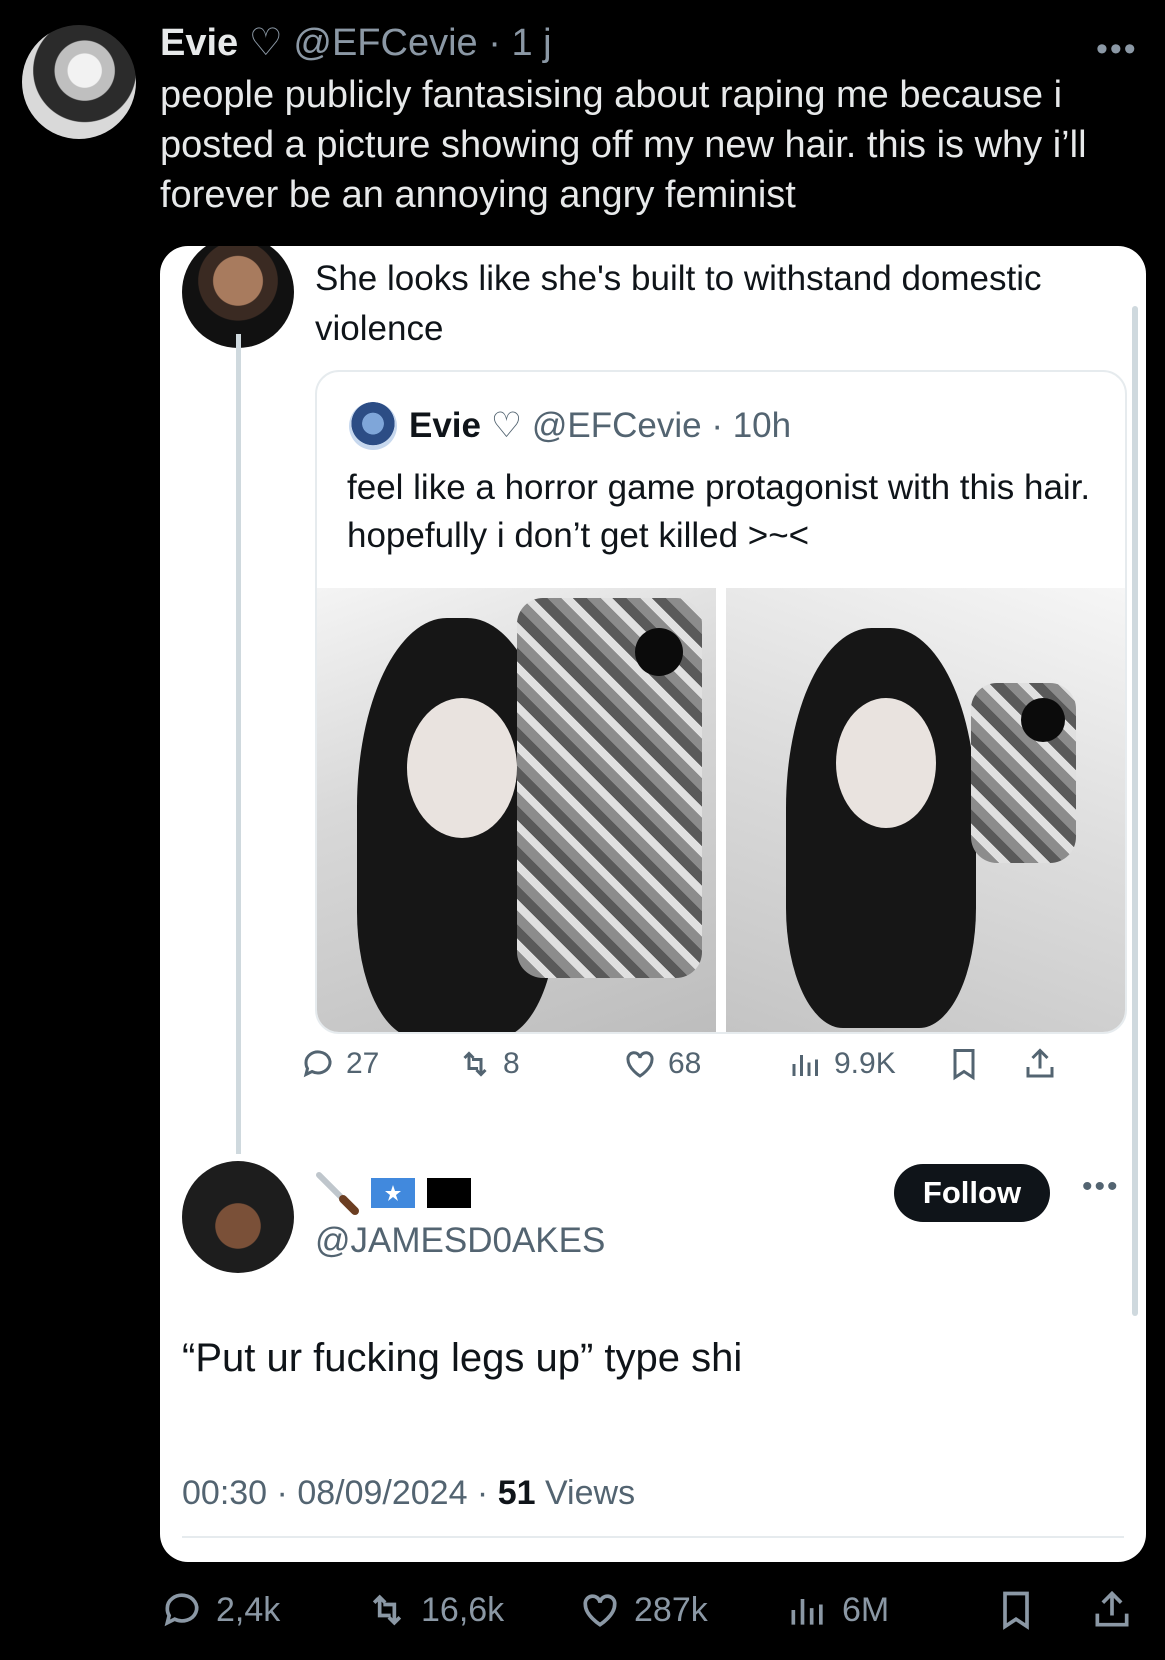 This screenshot has height=1660, width=1165. Describe the element at coordinates (460, 1240) in the screenshot. I see `reply-handle: @JAMESD0AKES` at that location.